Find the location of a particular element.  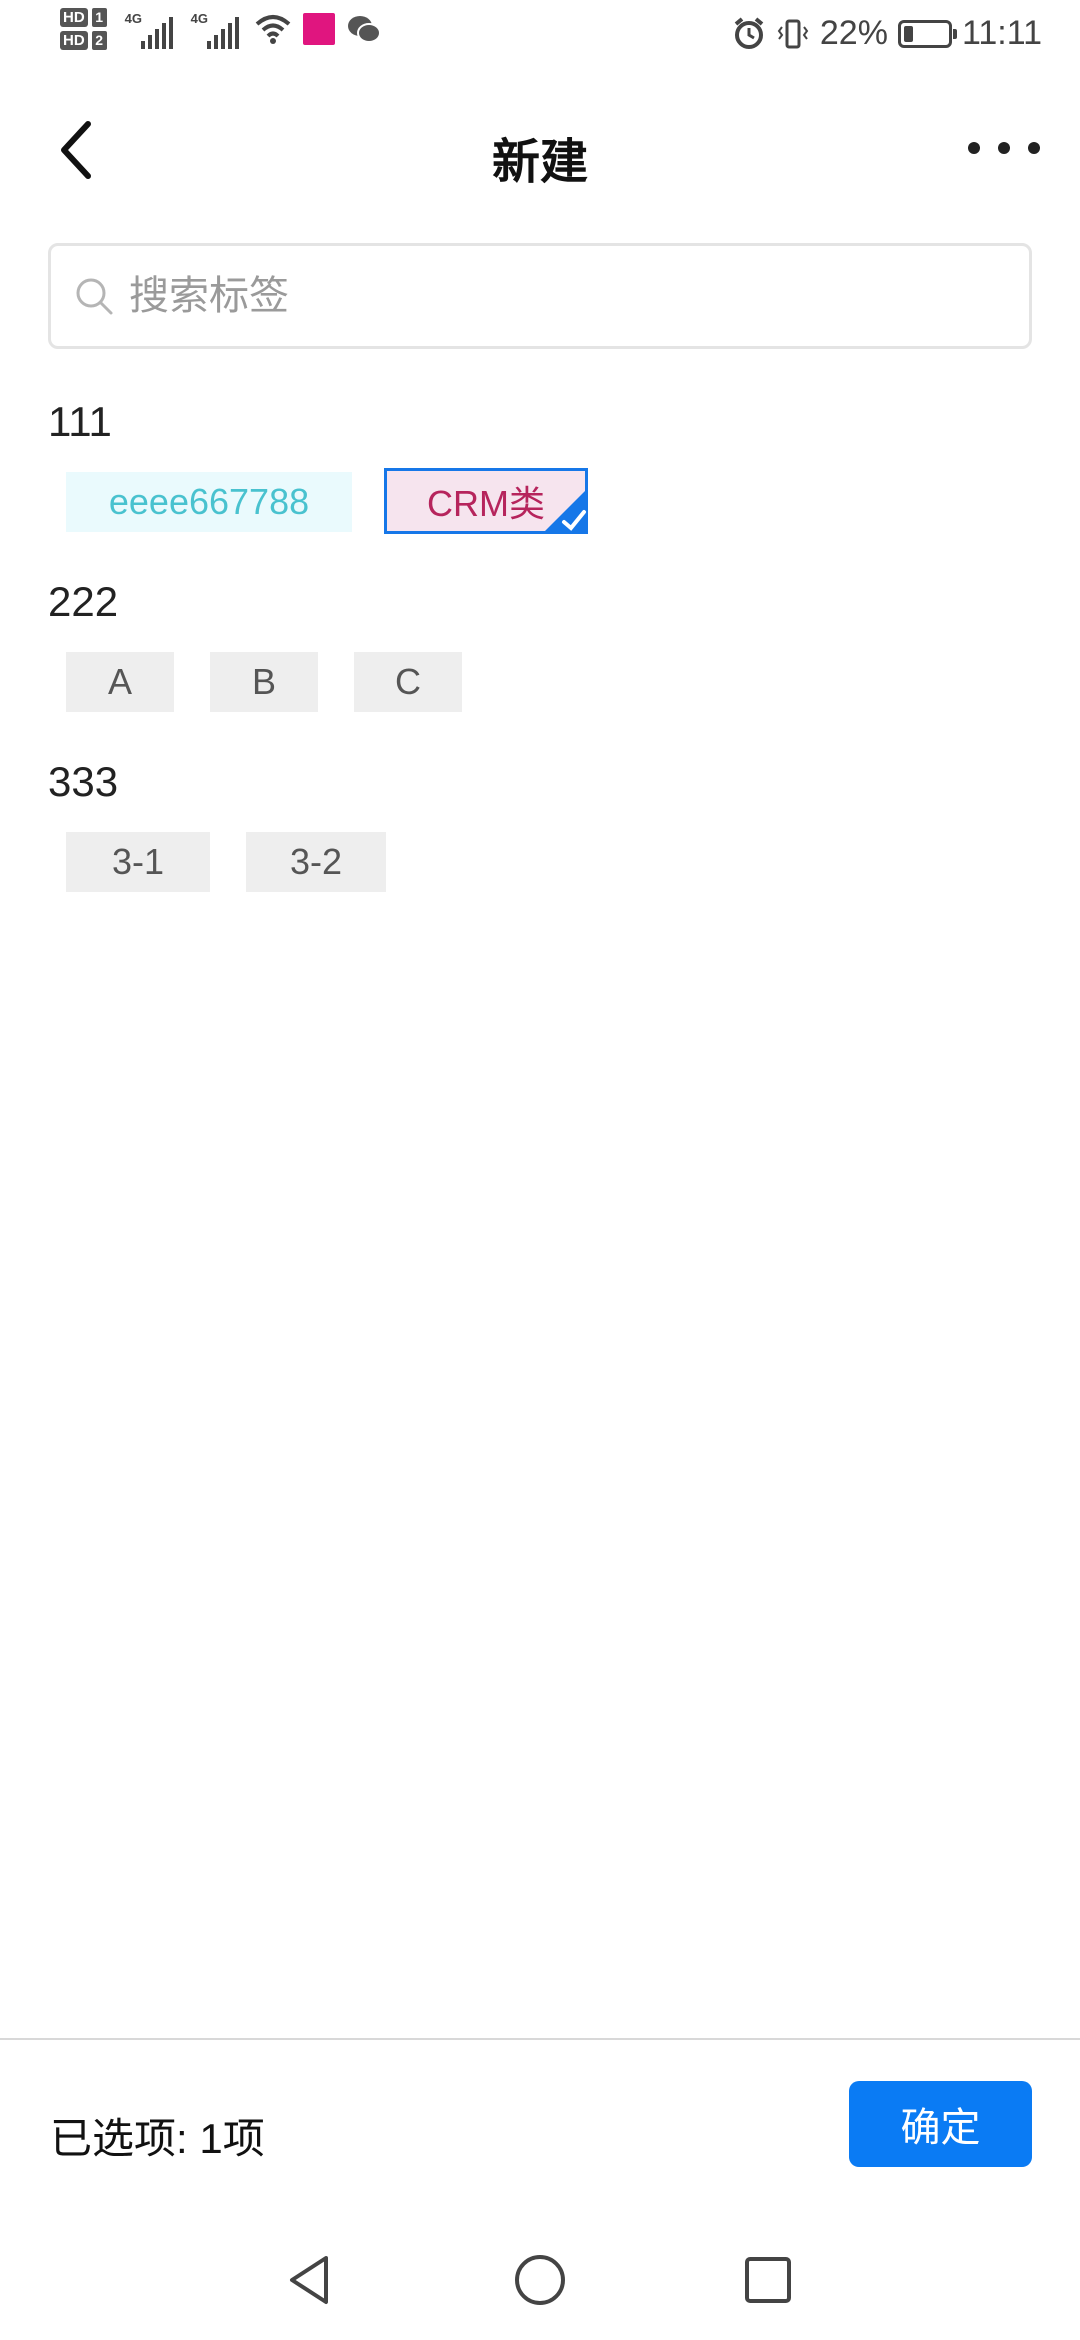

hd1-number: 1 is located at coordinates (99, 17).